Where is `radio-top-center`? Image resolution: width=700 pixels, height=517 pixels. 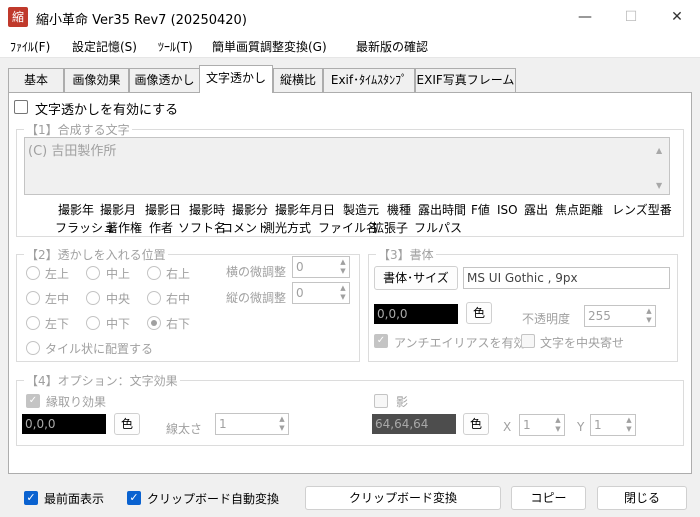
radio-top-center is located at coordinates (93, 273).